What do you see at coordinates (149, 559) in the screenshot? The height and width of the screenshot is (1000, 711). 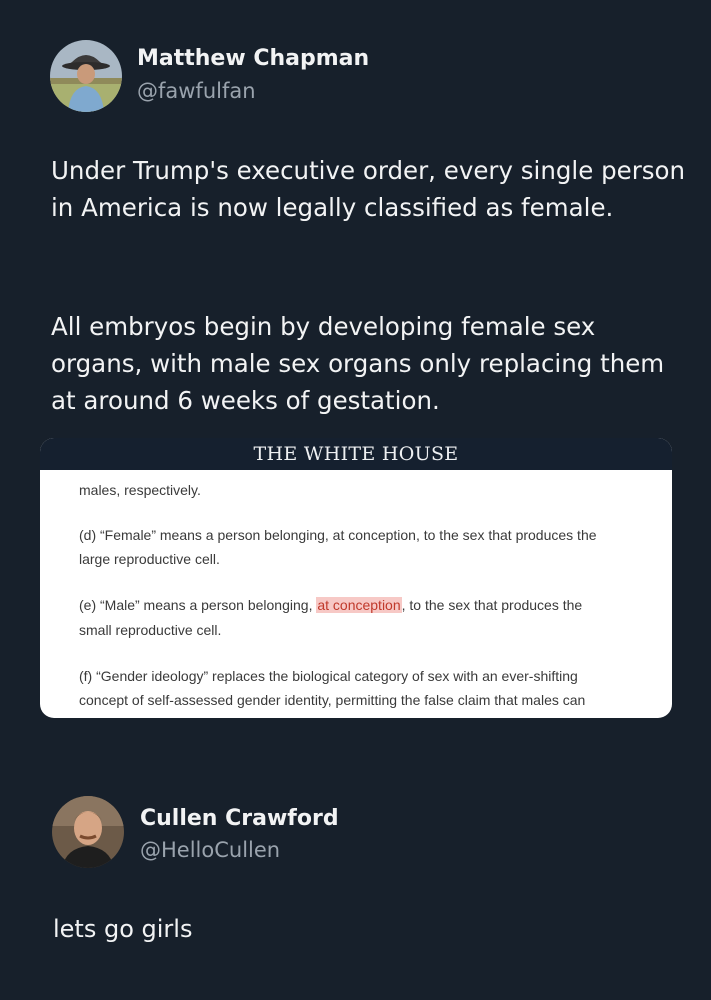 I see `doc-line: large reproductive cell.` at bounding box center [149, 559].